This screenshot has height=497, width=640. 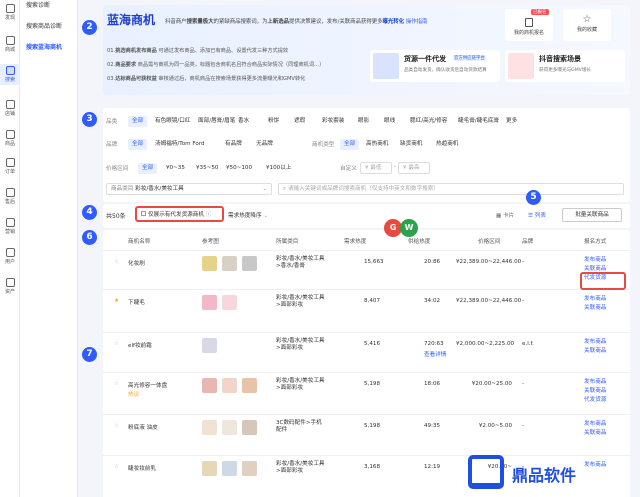 What do you see at coordinates (587, 25) in the screenshot?
I see `my-favorites-button: ☆ 我的收藏` at bounding box center [587, 25].